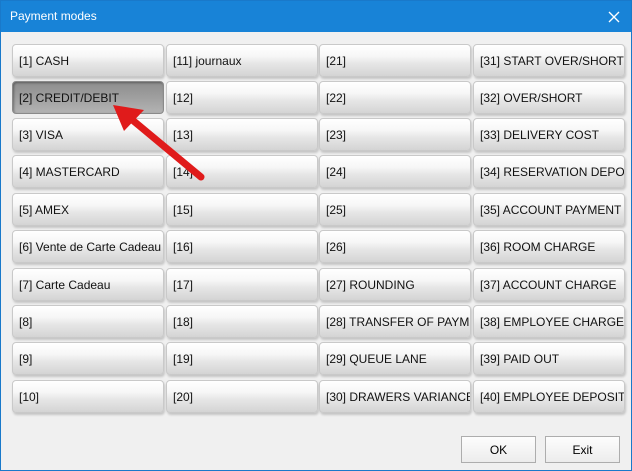 The image size is (632, 471). Describe the element at coordinates (549, 134) in the screenshot. I see `payment-mode-button: [33] DELIVERY COST` at that location.